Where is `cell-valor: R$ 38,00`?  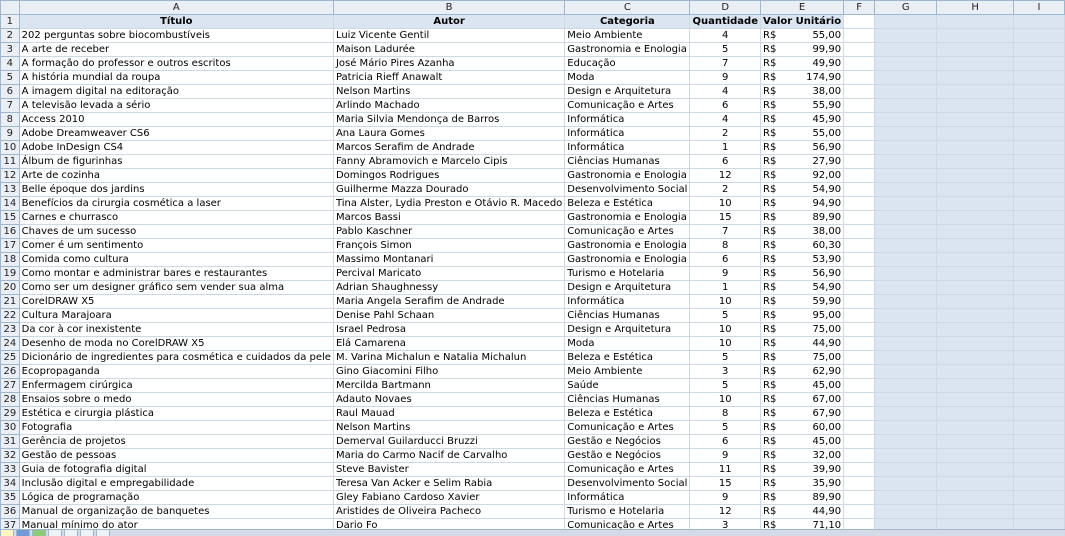
cell-valor: R$ 38,00 is located at coordinates (802, 231).